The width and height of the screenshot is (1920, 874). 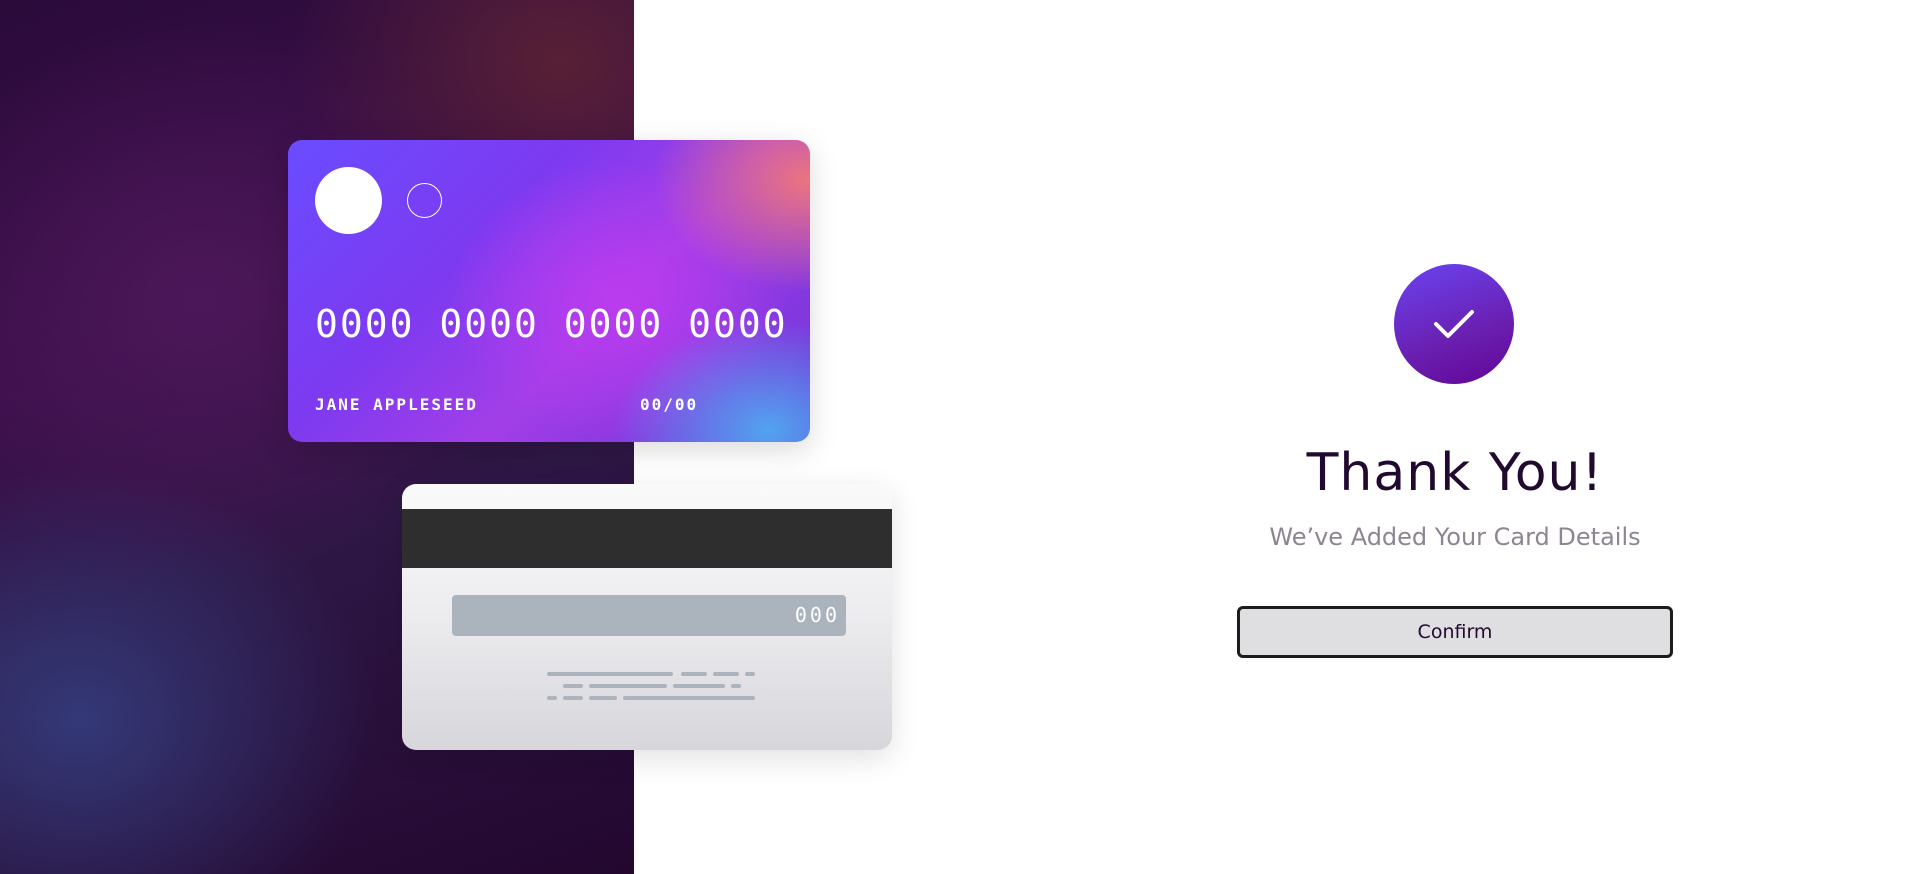 I want to click on card-number: 0000 0000 0000 0000, so click(x=551, y=324).